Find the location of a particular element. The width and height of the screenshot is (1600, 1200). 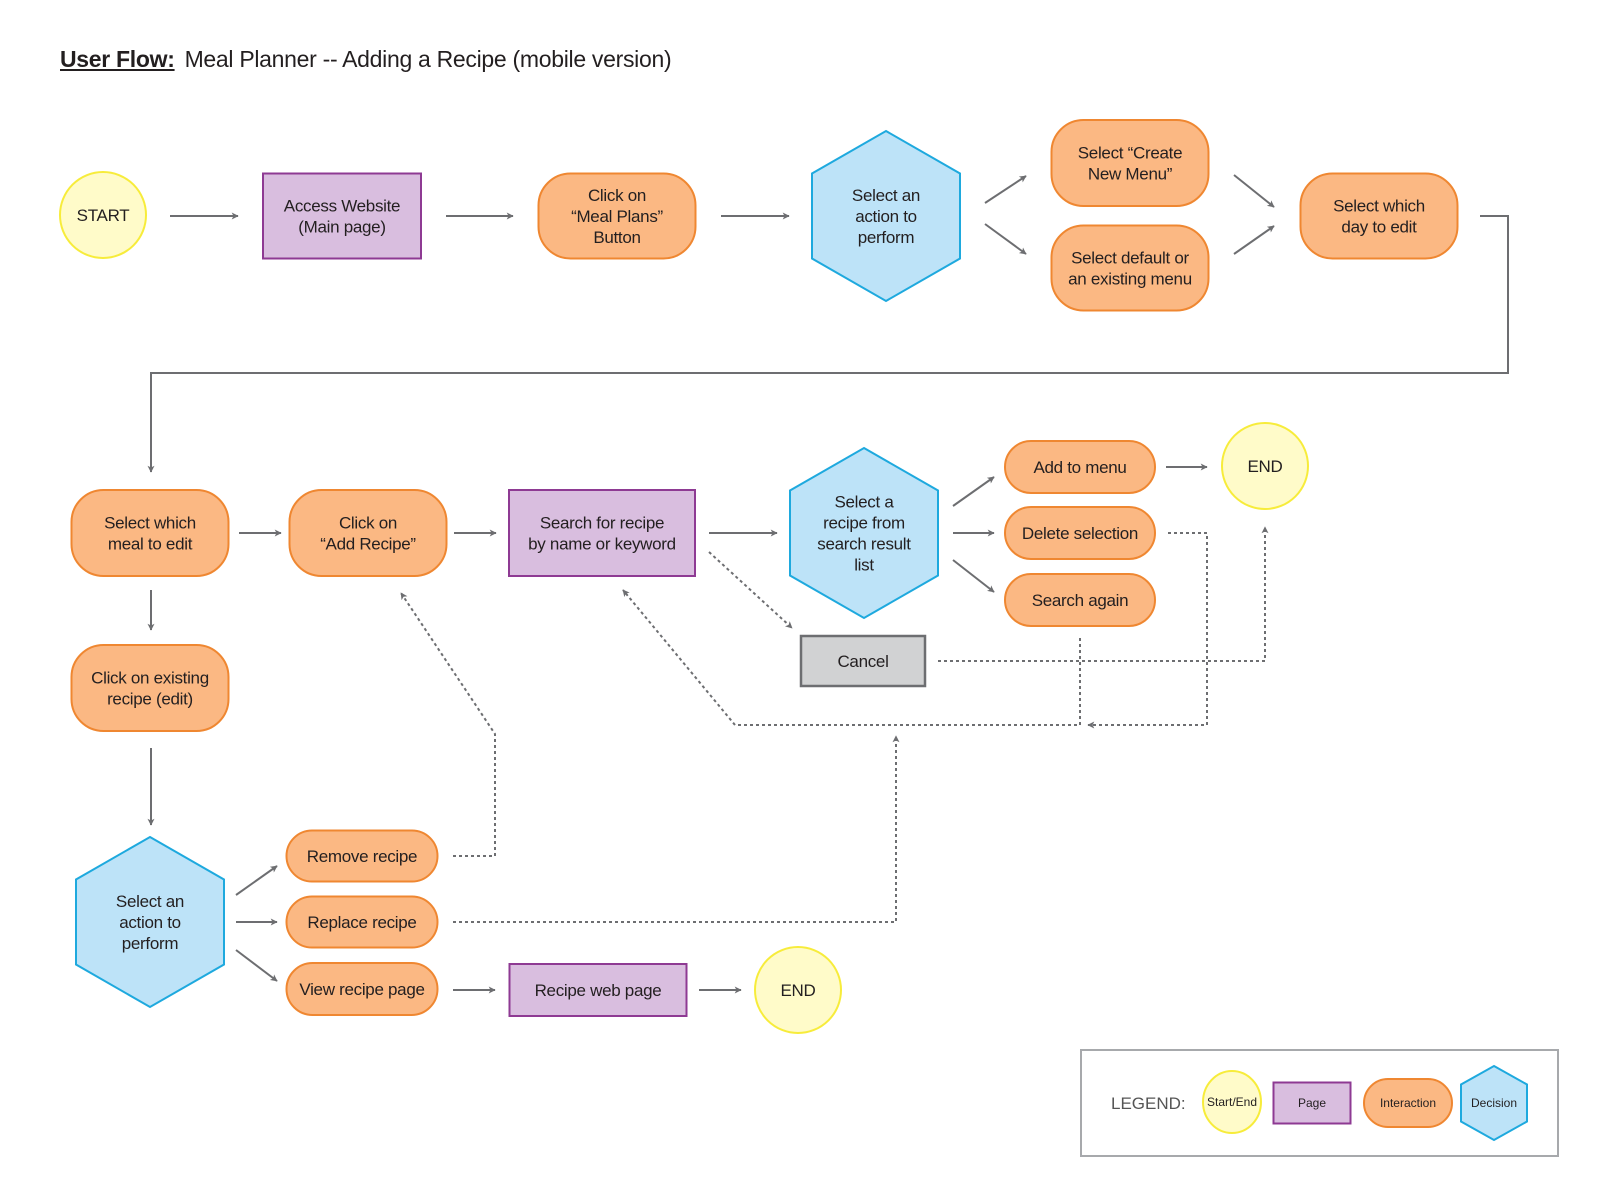

node-add-to-menu: Add to menu is located at coordinates (1080, 467).